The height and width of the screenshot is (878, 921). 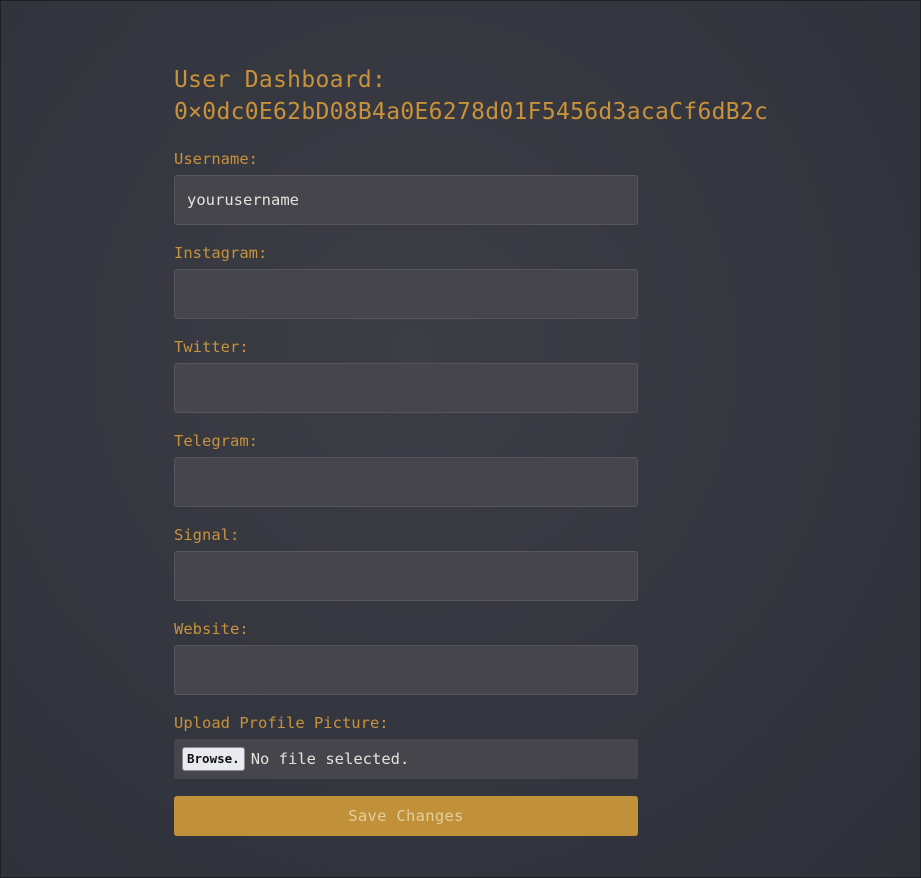 I want to click on website-input, so click(x=406, y=670).